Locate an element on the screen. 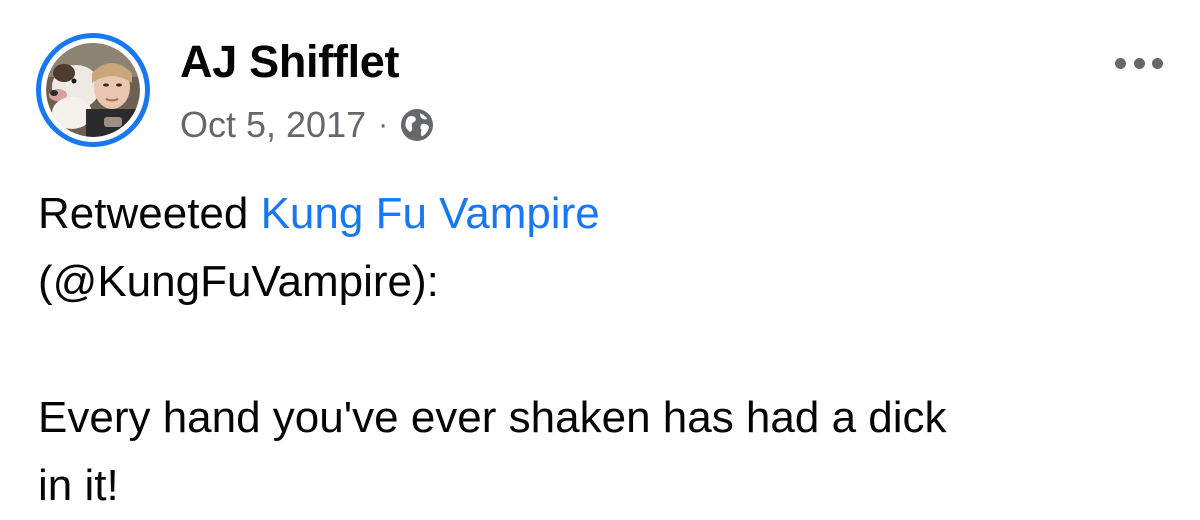  post-date: Oct 5, 2017 is located at coordinates (273, 125).